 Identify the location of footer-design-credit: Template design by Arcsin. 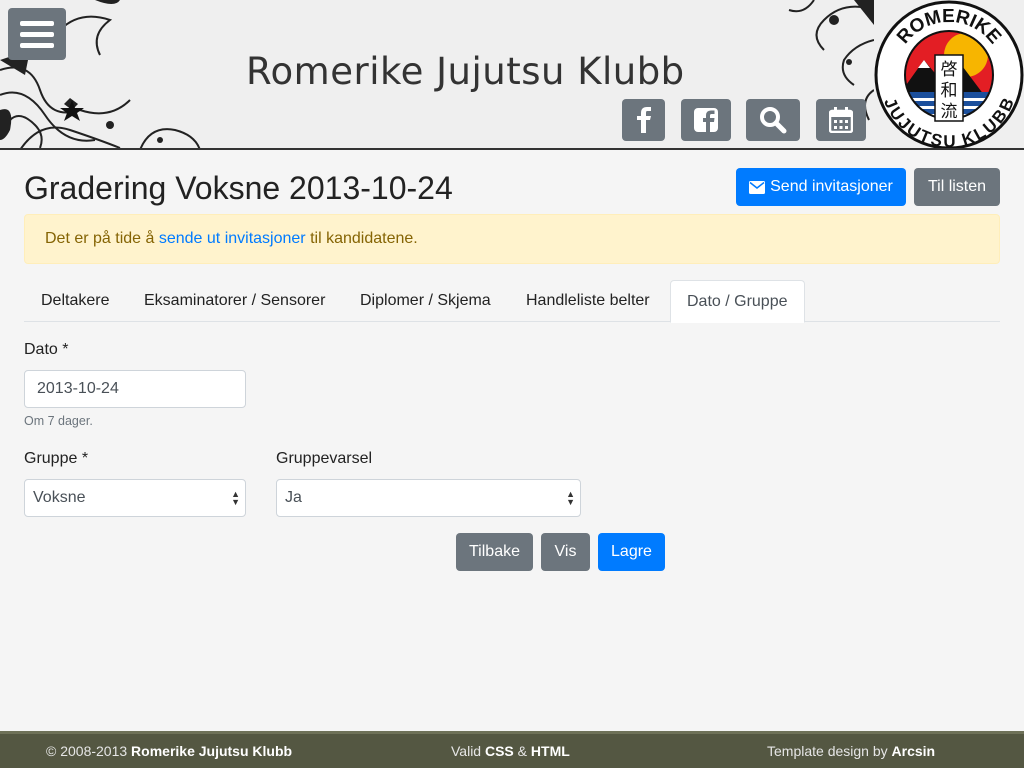
(851, 751).